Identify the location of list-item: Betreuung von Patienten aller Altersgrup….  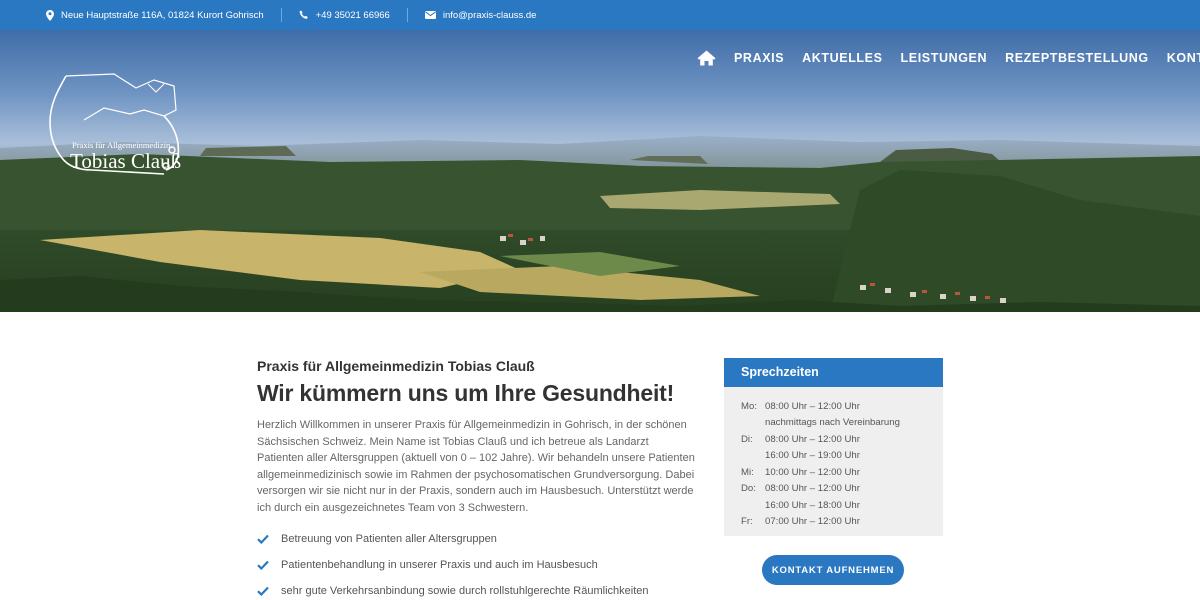
(477, 539).